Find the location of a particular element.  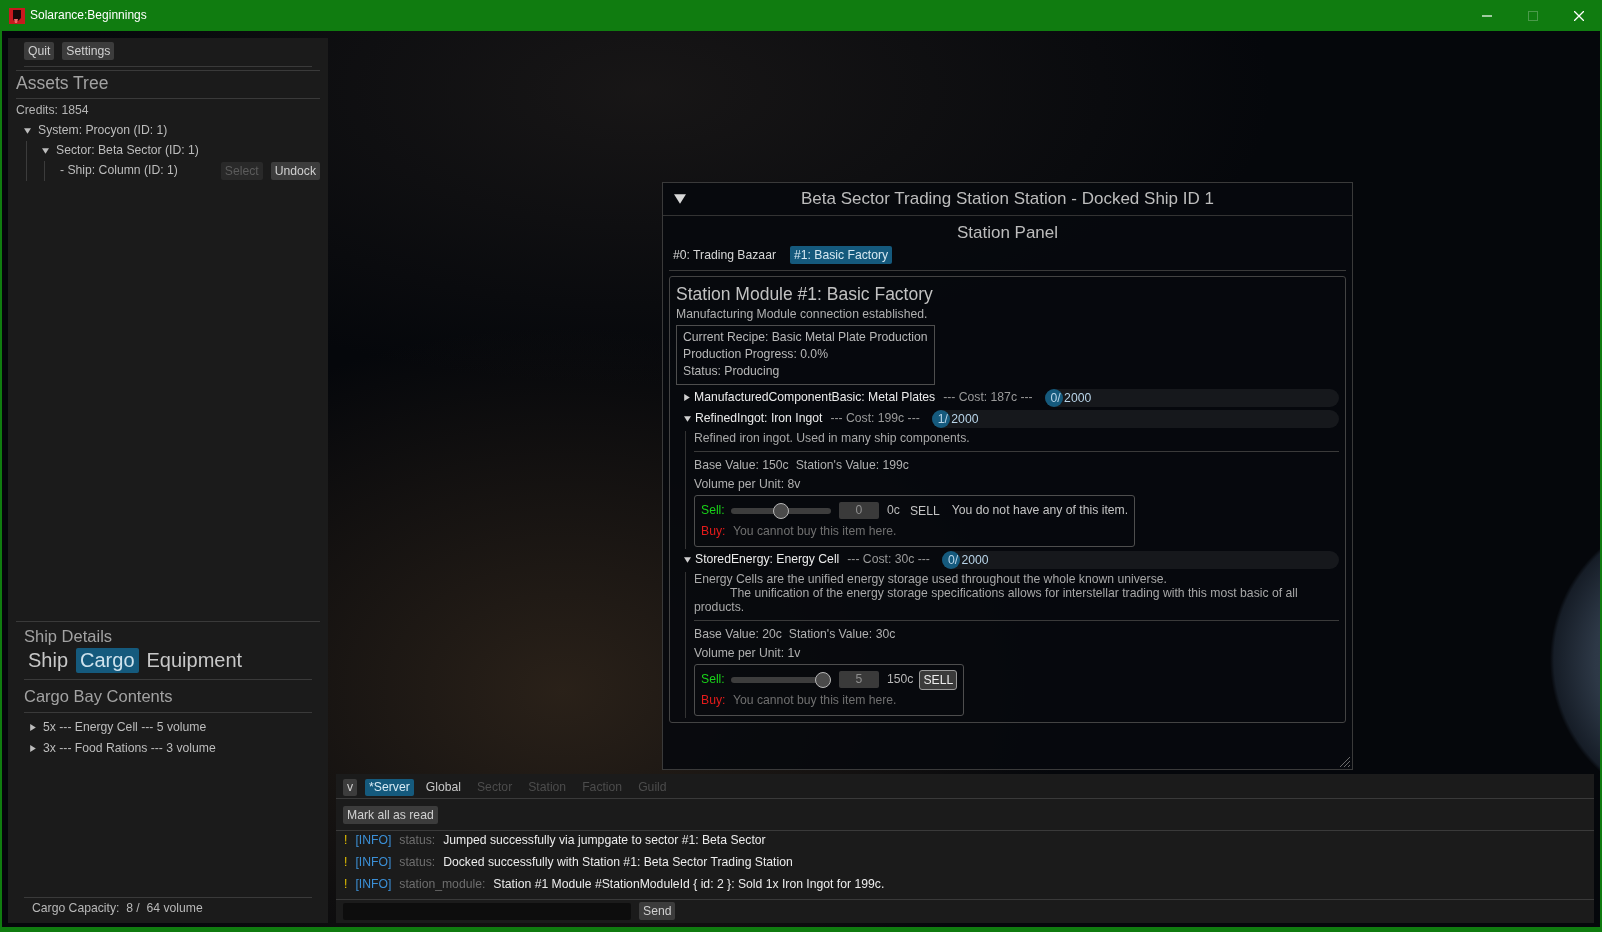

recipe-info-line: Status: Producing is located at coordinates (732, 371).